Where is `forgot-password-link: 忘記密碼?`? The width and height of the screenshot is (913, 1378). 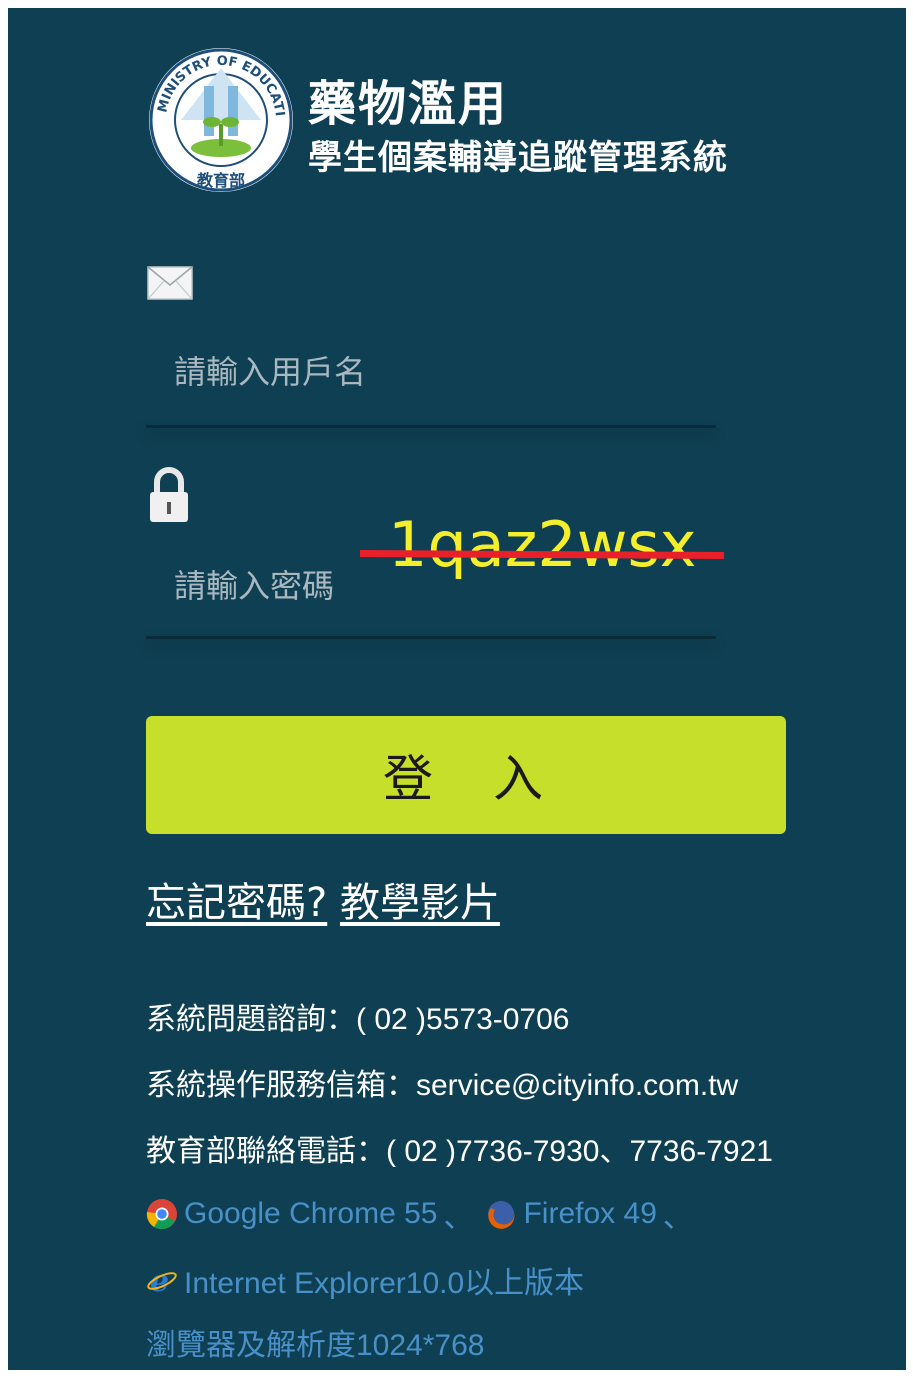 forgot-password-link: 忘記密碼? is located at coordinates (236, 903).